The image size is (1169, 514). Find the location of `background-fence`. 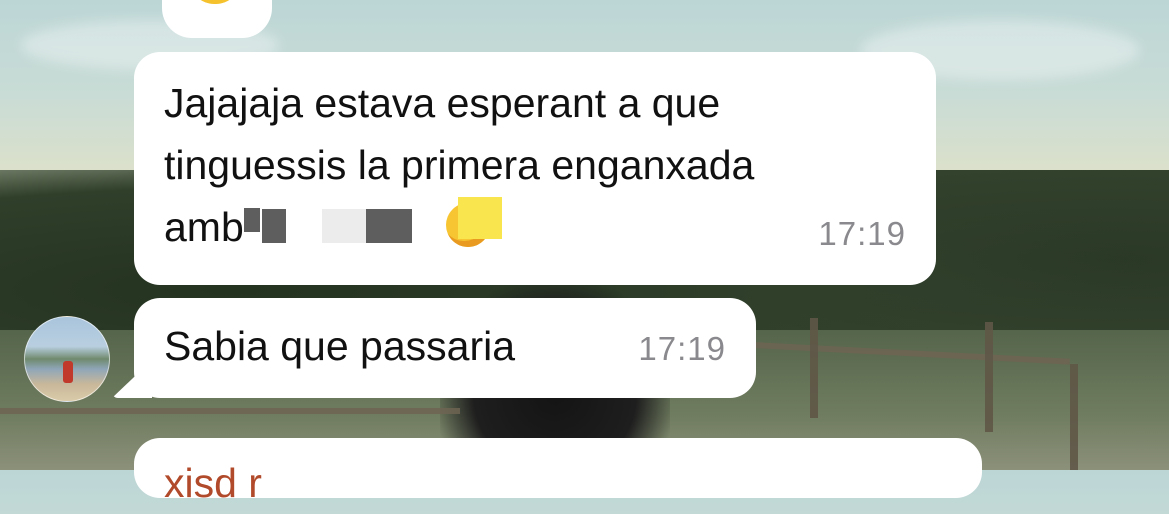

background-fence is located at coordinates (230, 411).